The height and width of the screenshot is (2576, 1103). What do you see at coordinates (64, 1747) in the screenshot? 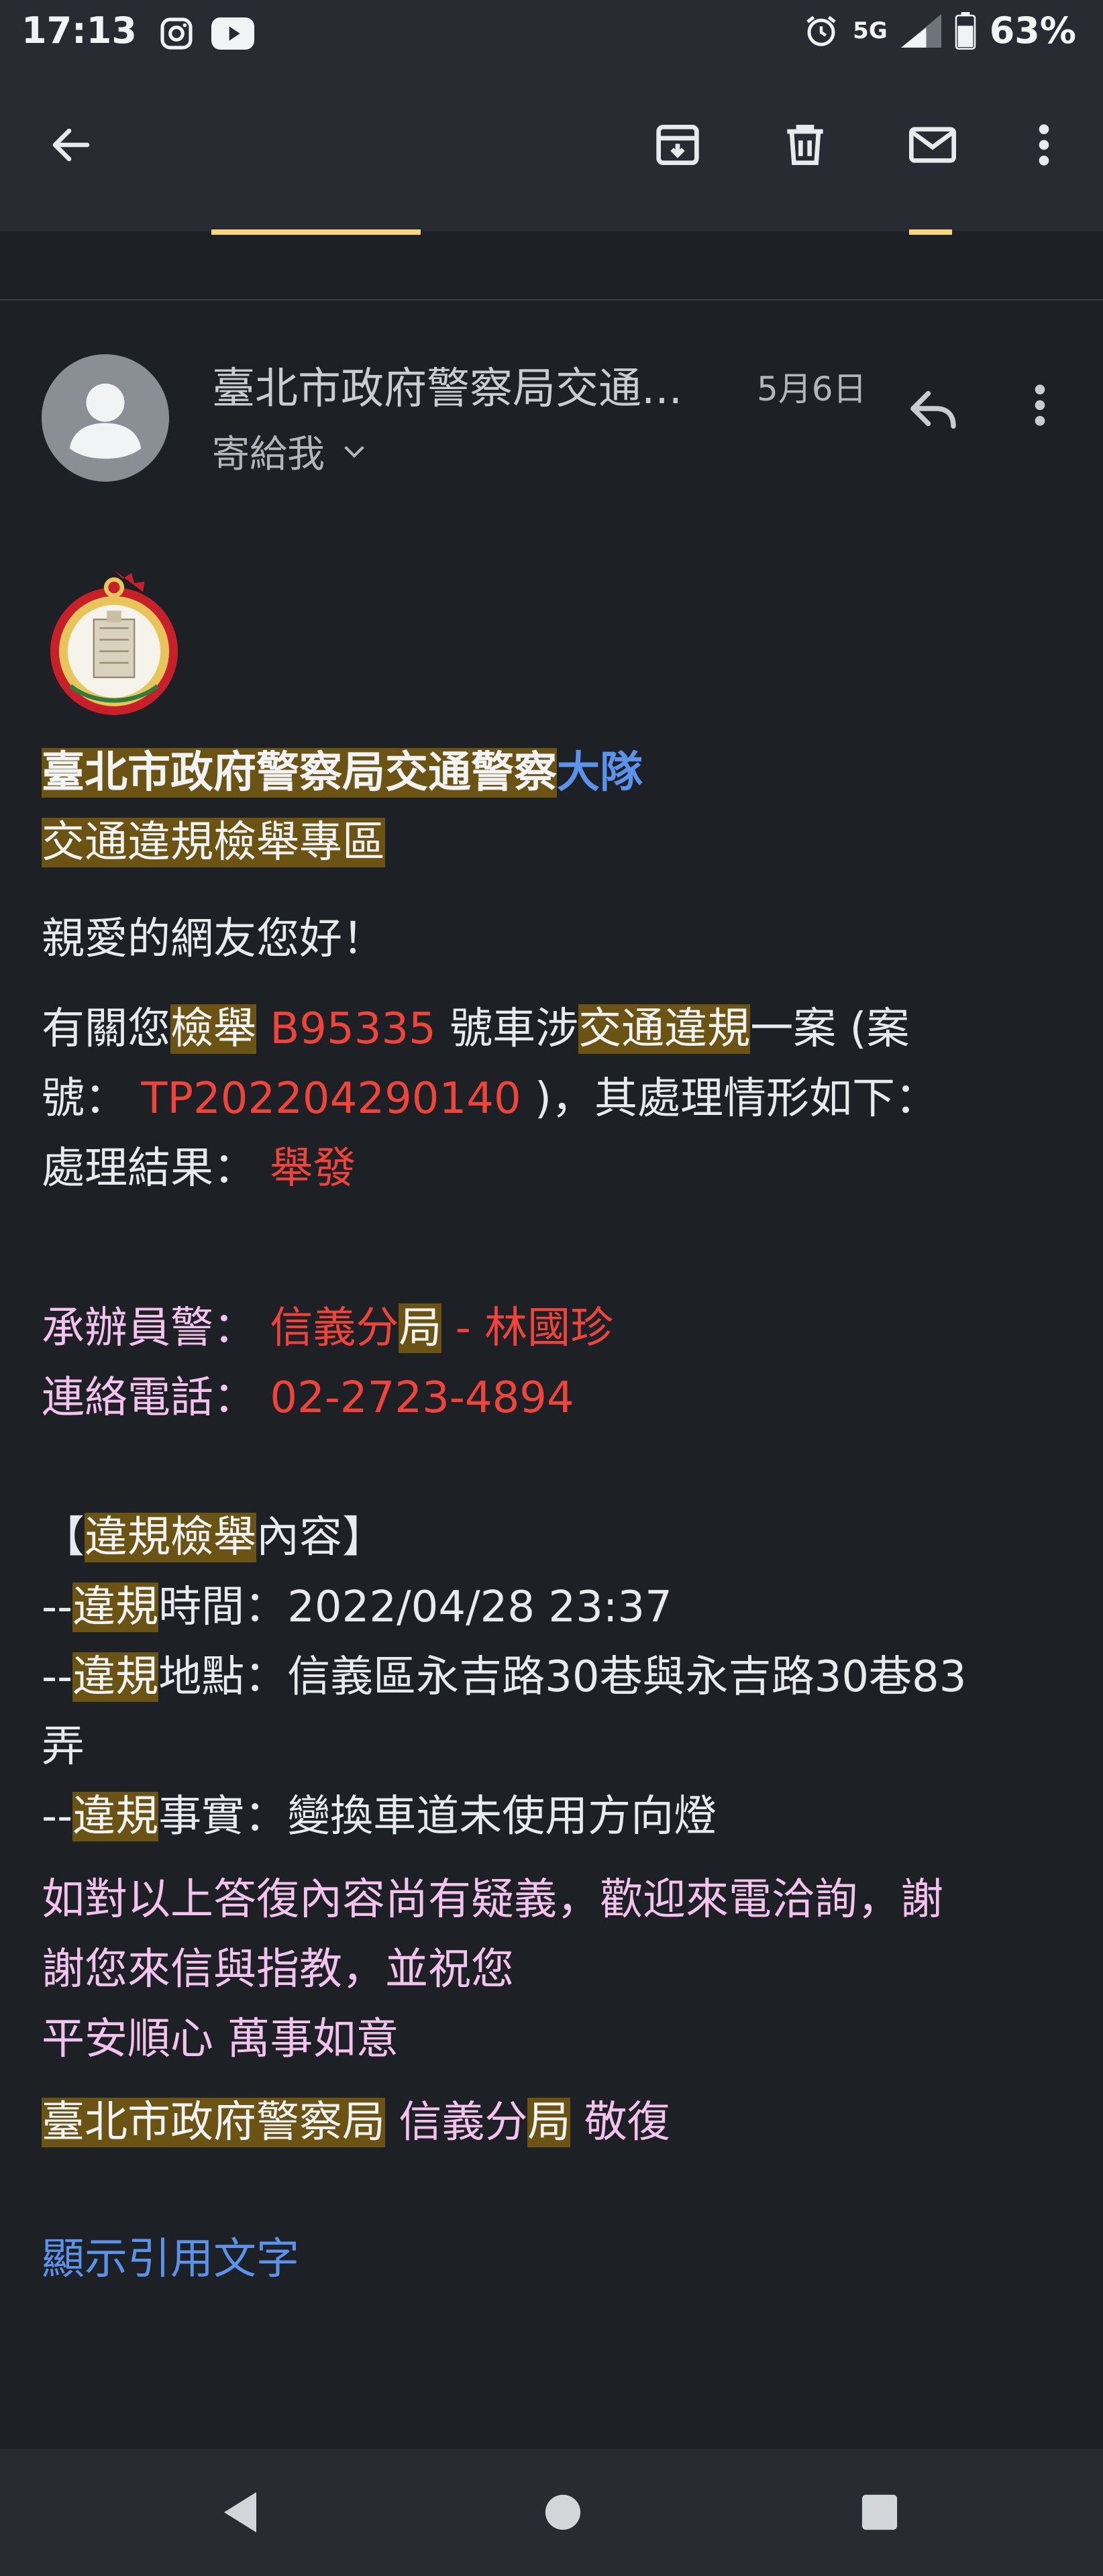
I see `violation-place-cont: 弄` at bounding box center [64, 1747].